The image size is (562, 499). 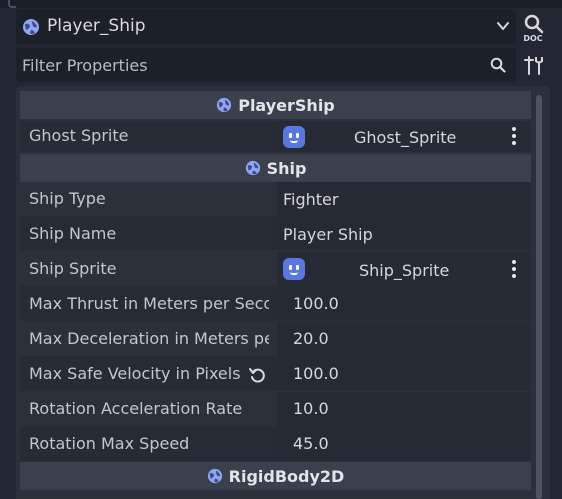 What do you see at coordinates (405, 137) in the screenshot?
I see `property-value: Ghost_Sprite` at bounding box center [405, 137].